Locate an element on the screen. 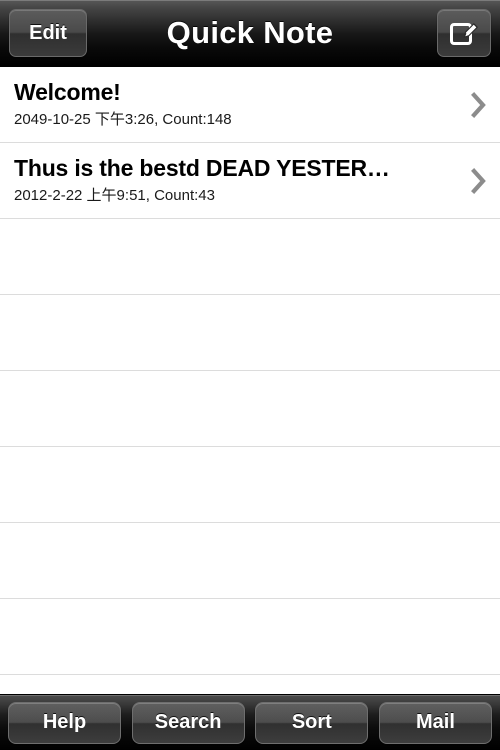 The image size is (500, 750). note-subtitle: 2012-2-22 上午9:51, Count:43 is located at coordinates (114, 195).